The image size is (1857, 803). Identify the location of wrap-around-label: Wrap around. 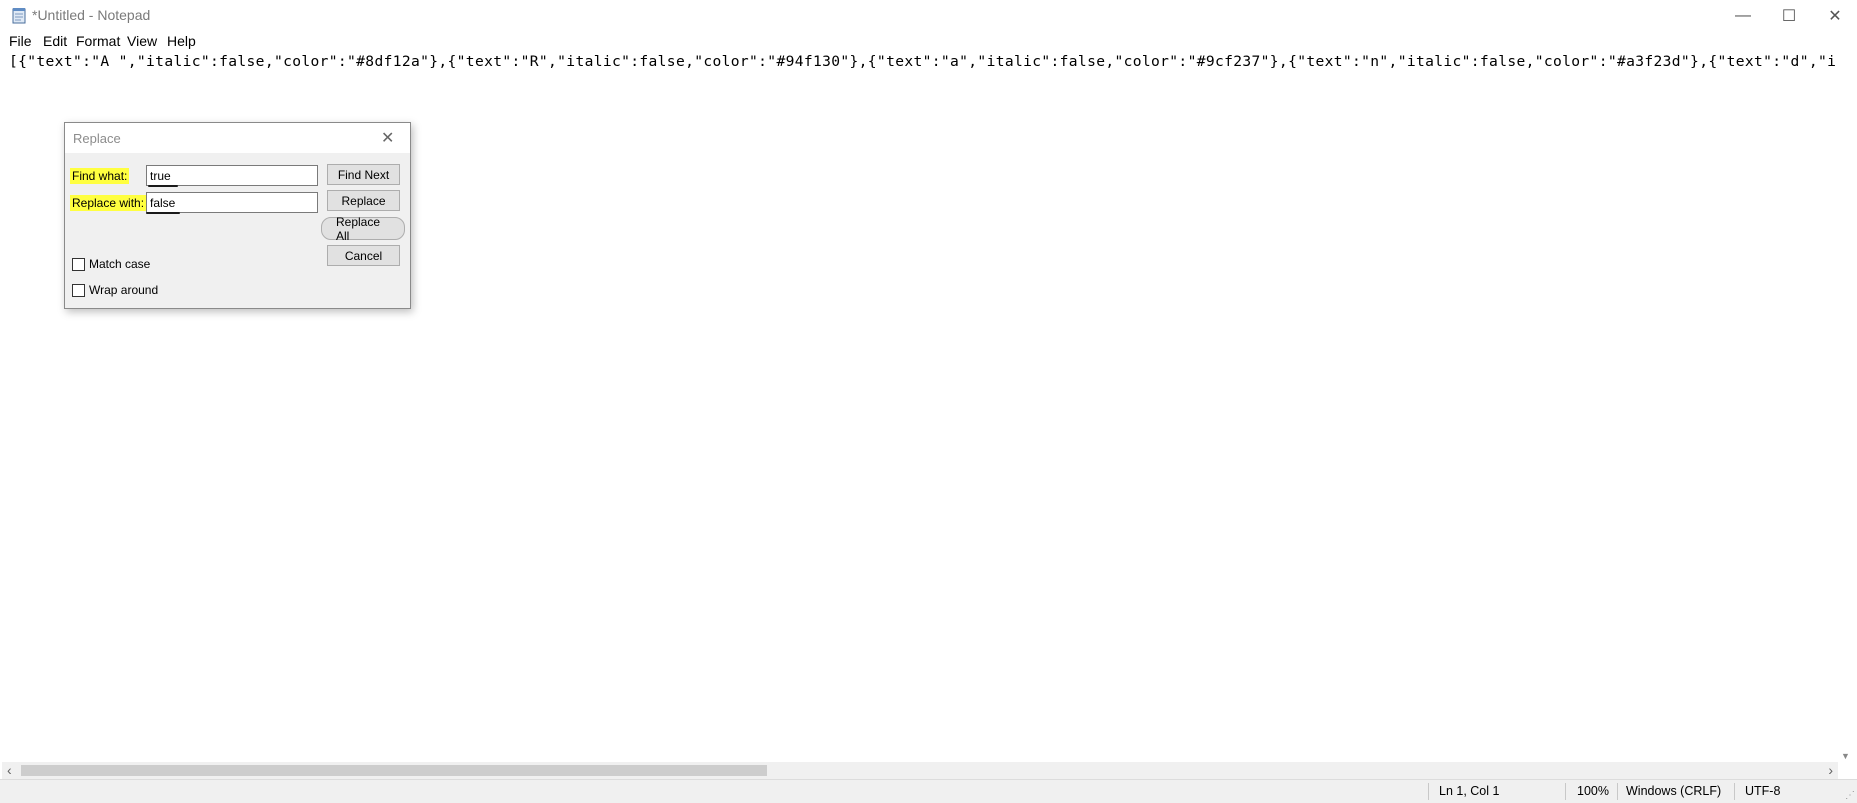
(124, 290).